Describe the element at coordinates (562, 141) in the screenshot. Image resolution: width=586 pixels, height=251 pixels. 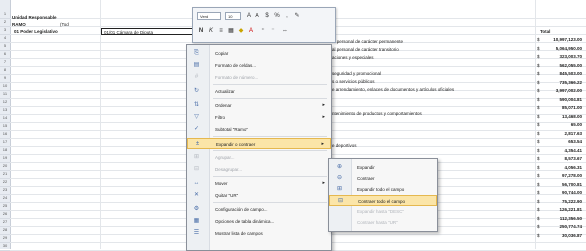
I see `total-cell: 653.54` at that location.